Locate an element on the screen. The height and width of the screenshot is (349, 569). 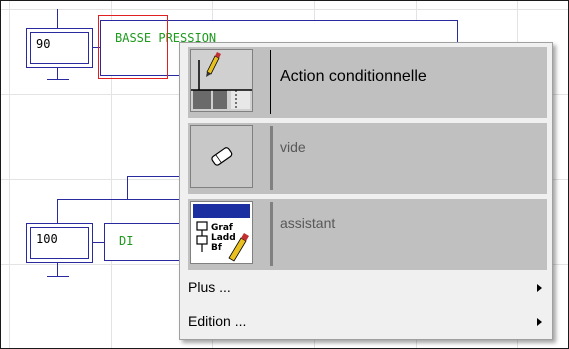
graf-assistant-icon: Graf Ladd Bf is located at coordinates (221, 232).